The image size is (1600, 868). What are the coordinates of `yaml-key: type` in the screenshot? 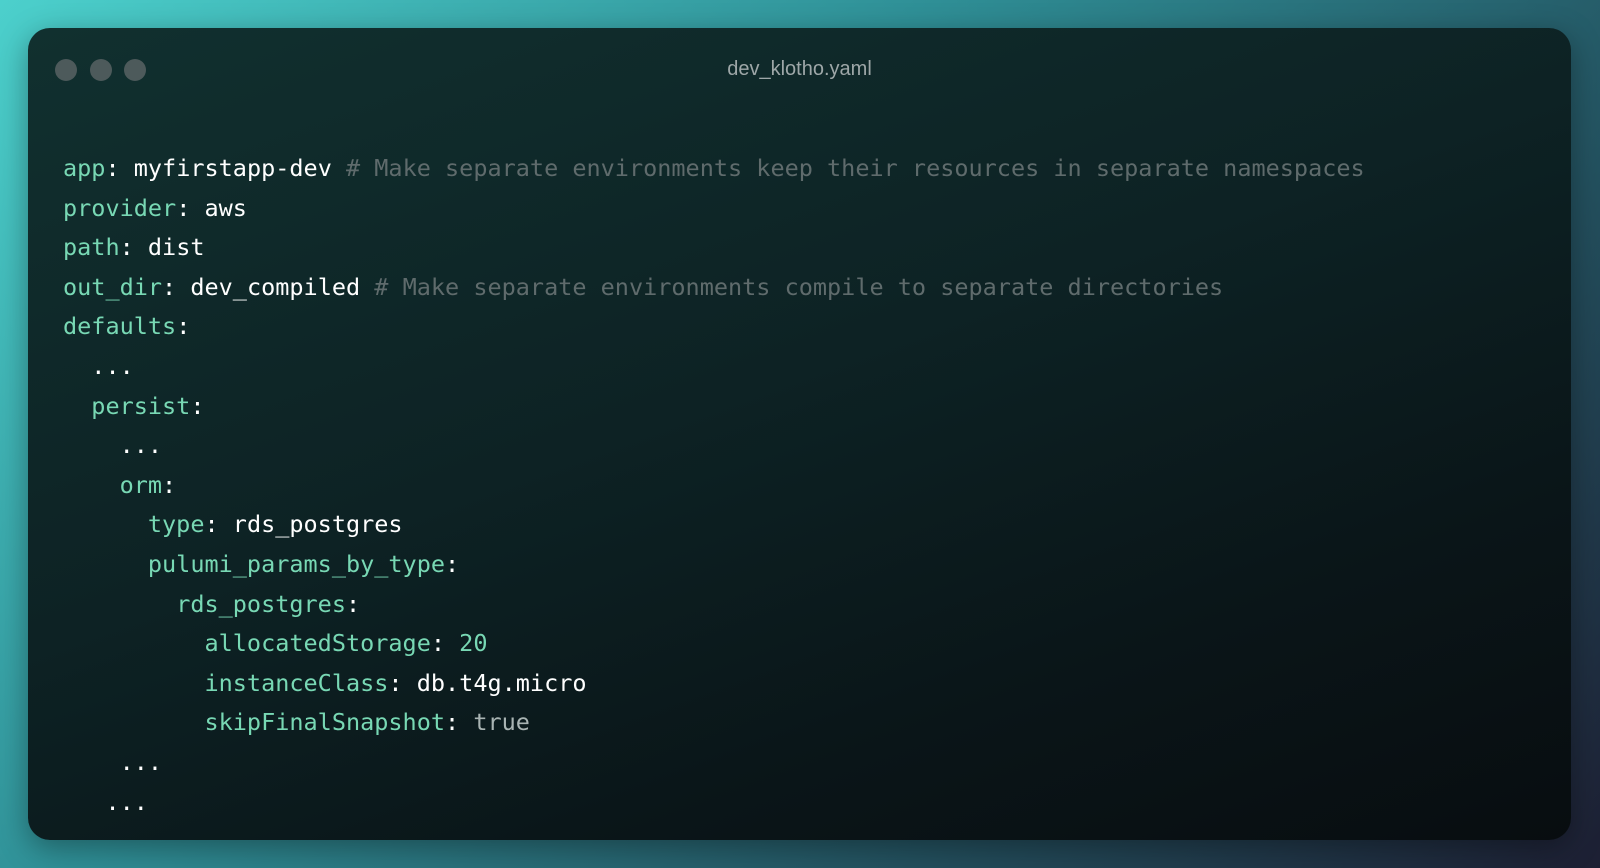 It's located at (176, 524).